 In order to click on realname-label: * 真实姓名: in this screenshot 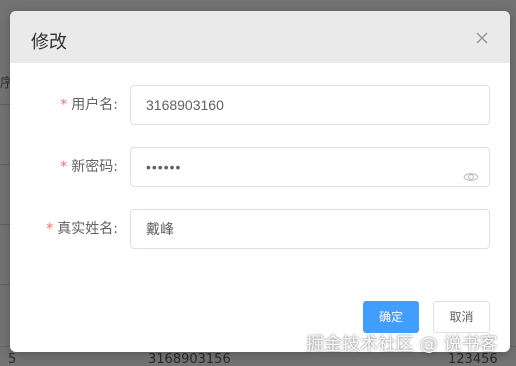, I will do `click(82, 229)`.